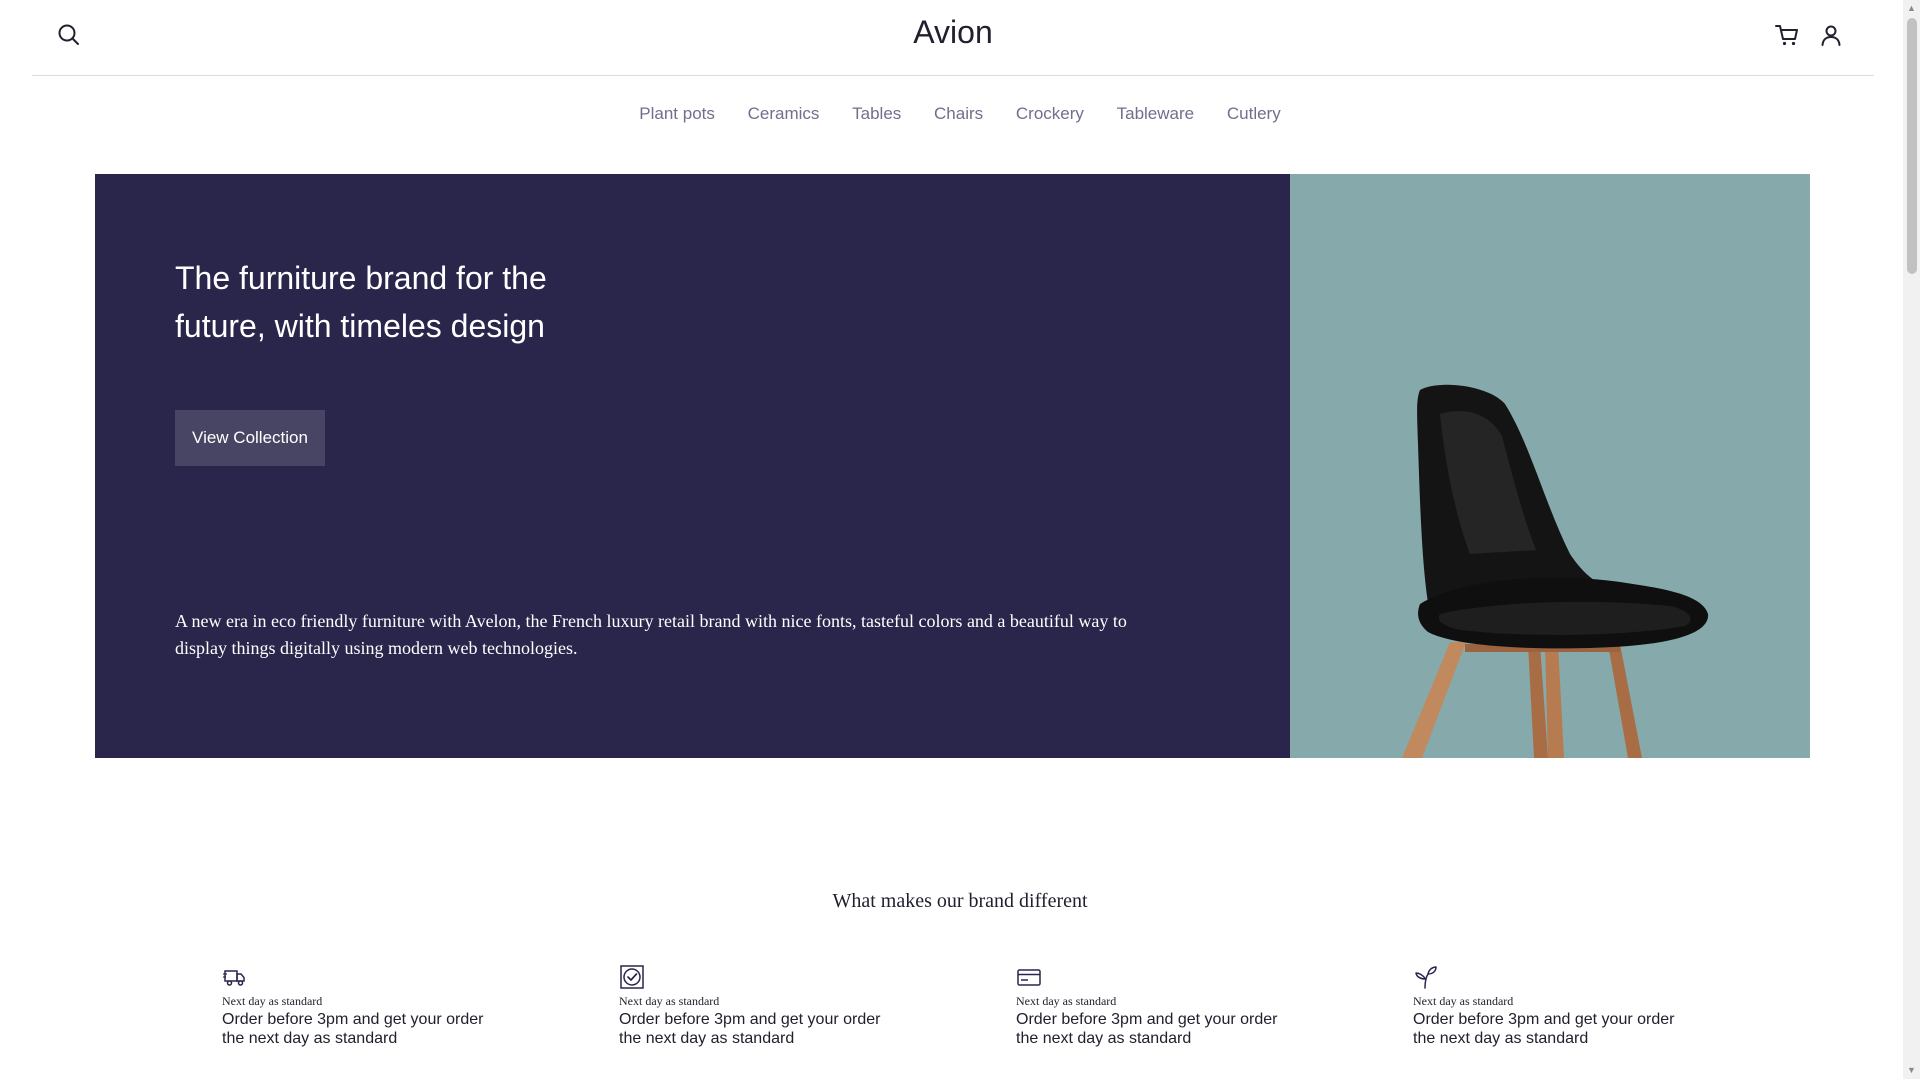  I want to click on hero-image-panel, so click(1550, 466).